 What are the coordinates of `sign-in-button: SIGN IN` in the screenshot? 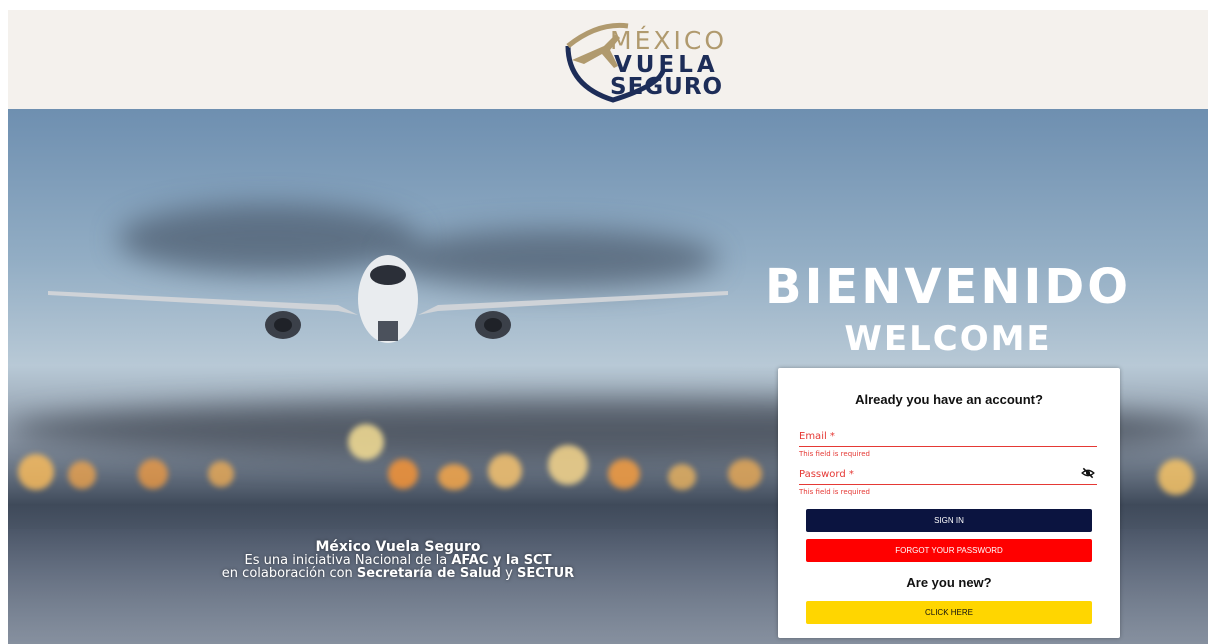 It's located at (949, 520).